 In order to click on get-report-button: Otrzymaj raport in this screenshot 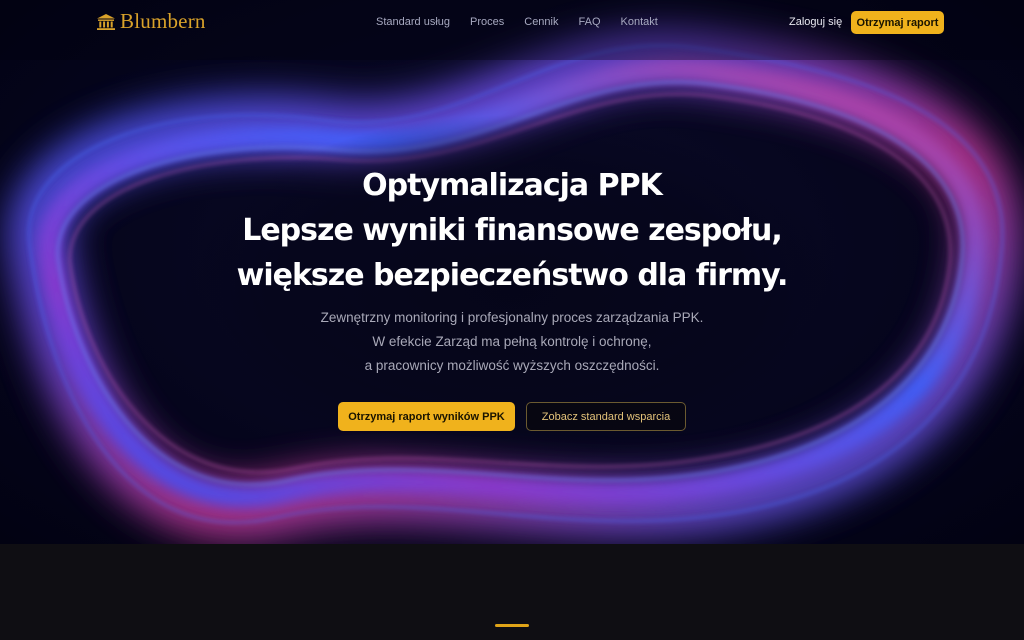, I will do `click(897, 22)`.